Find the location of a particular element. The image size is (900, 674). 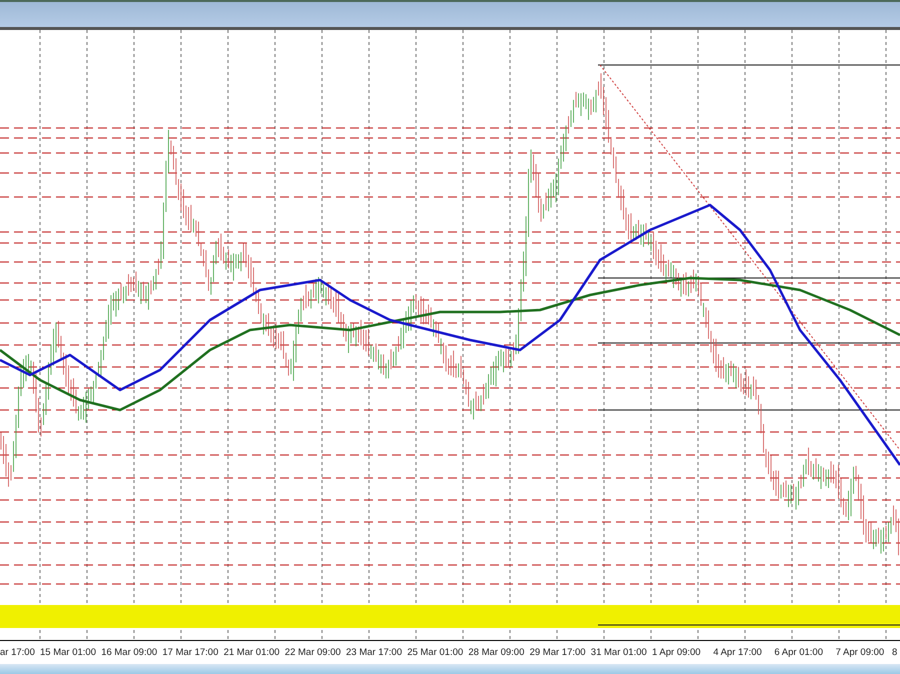

time-axis-label: 7 Apr 09:00 is located at coordinates (860, 653).